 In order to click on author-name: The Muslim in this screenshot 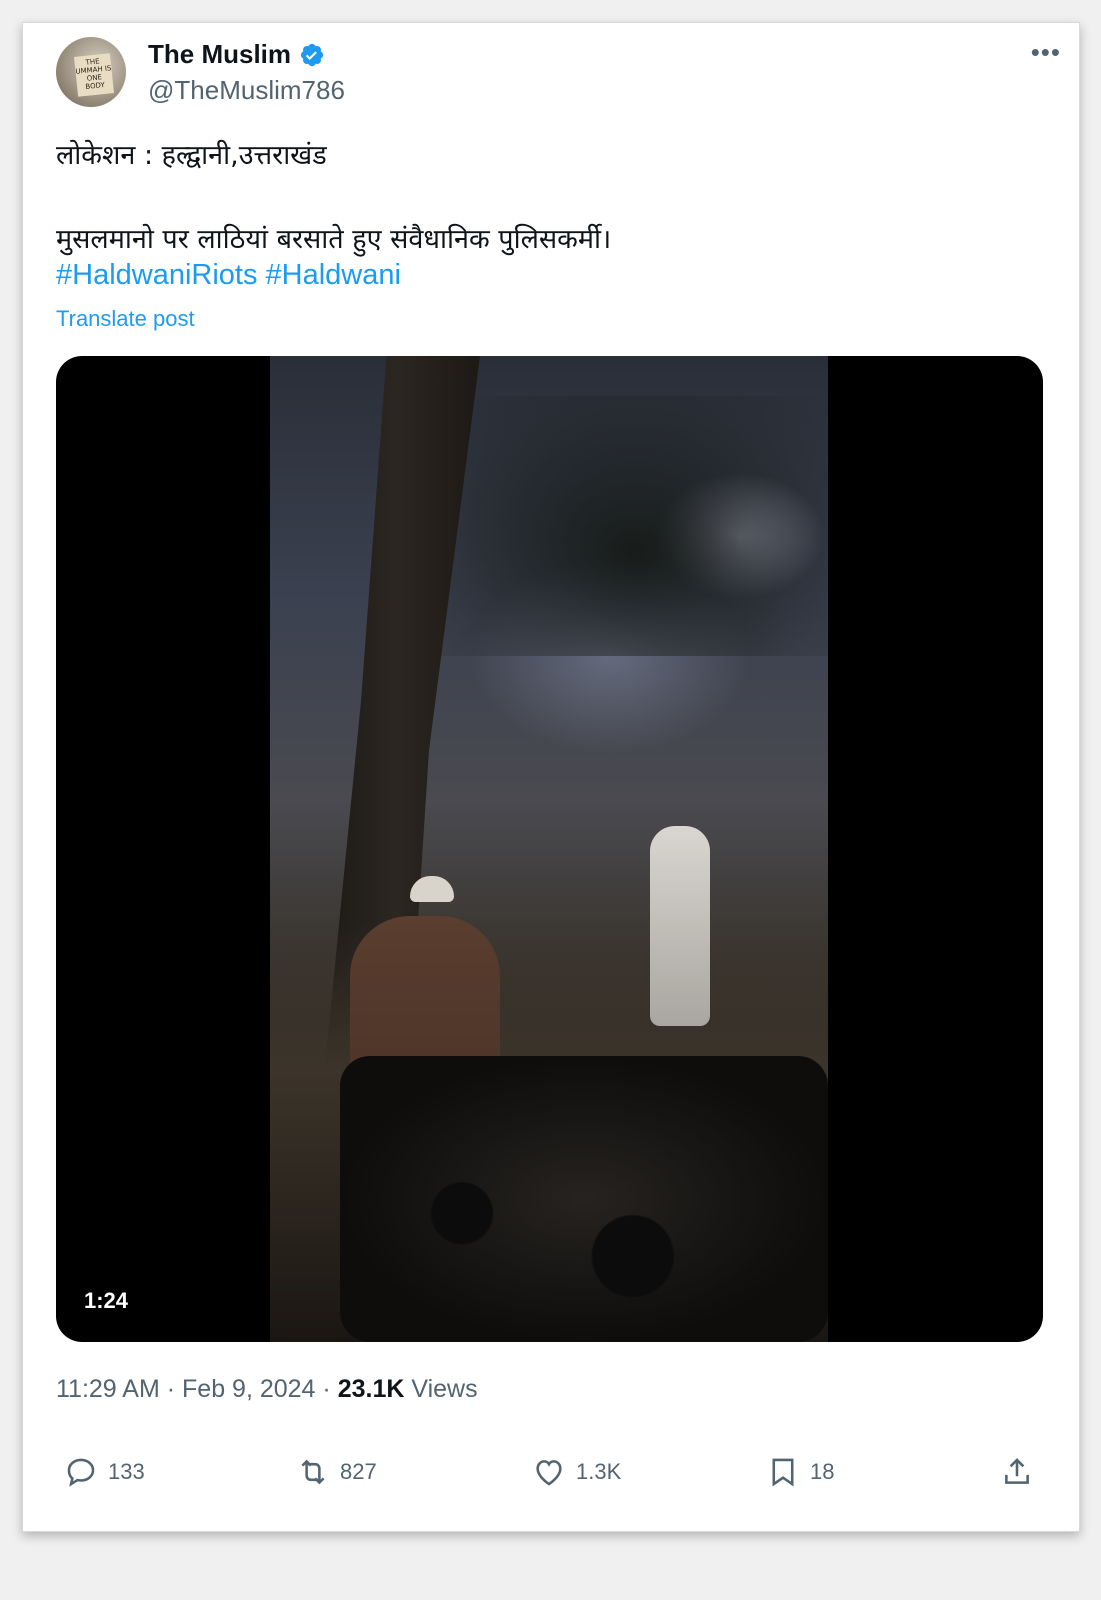, I will do `click(236, 54)`.